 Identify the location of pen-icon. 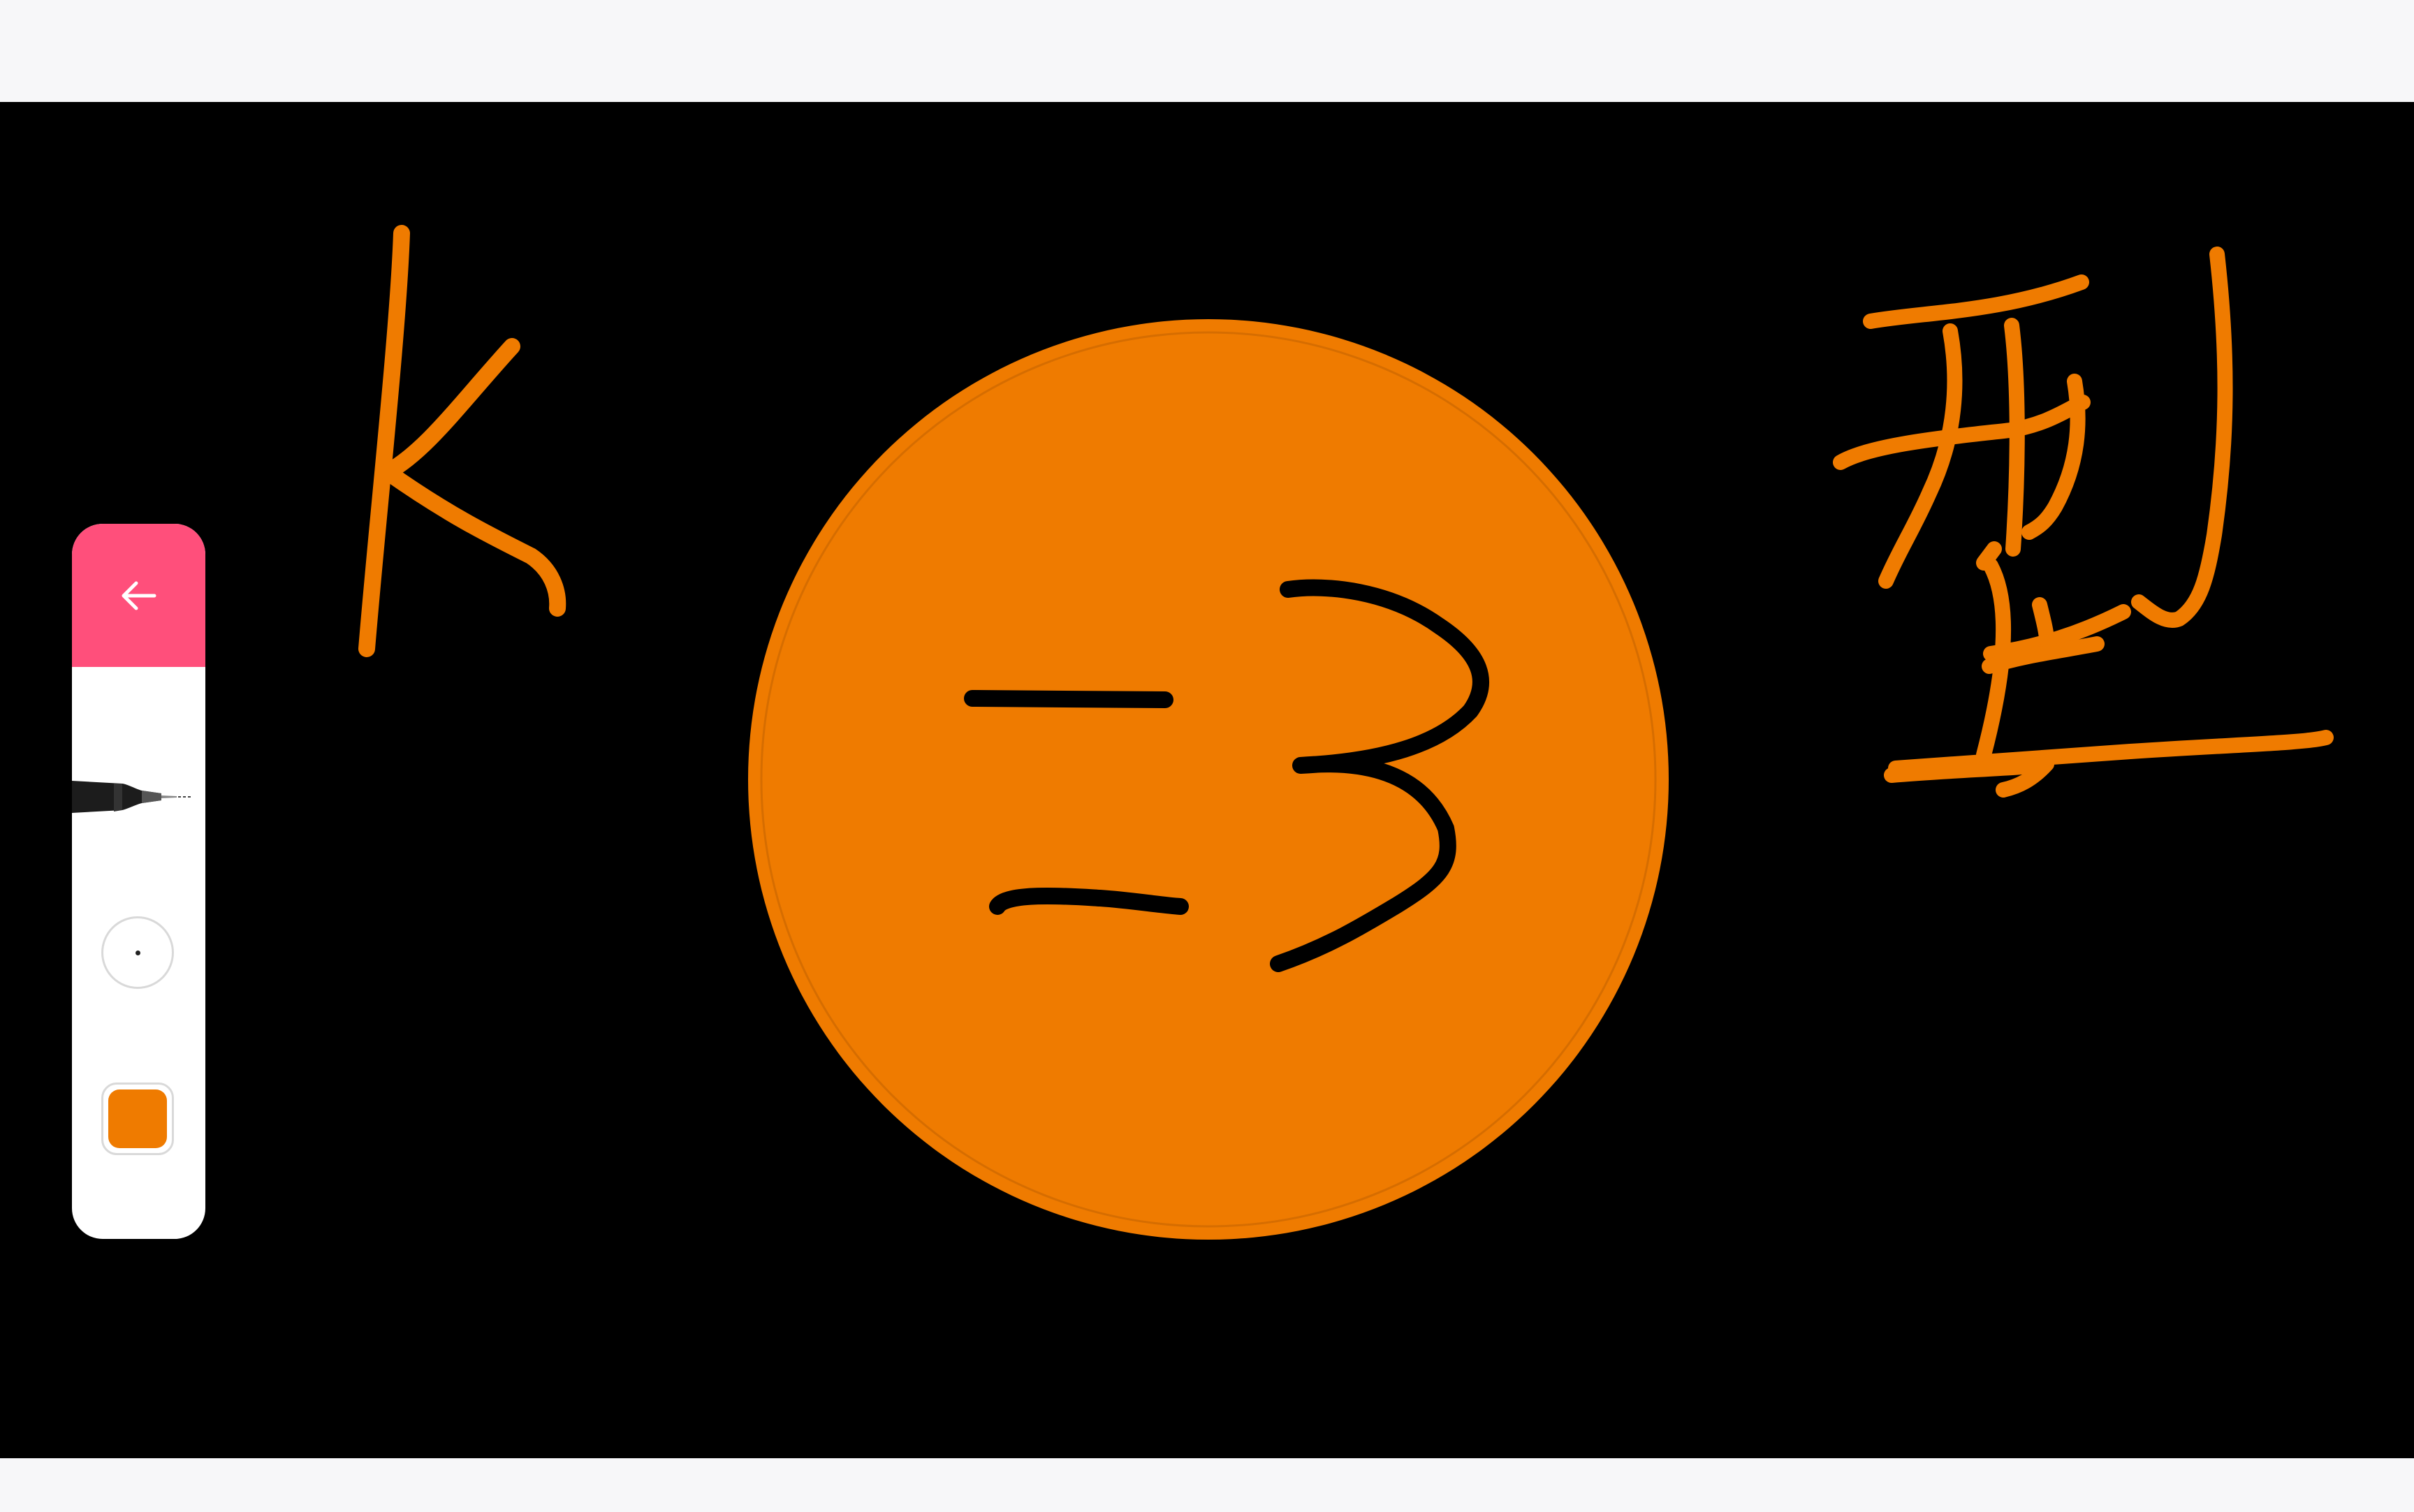
(131, 797).